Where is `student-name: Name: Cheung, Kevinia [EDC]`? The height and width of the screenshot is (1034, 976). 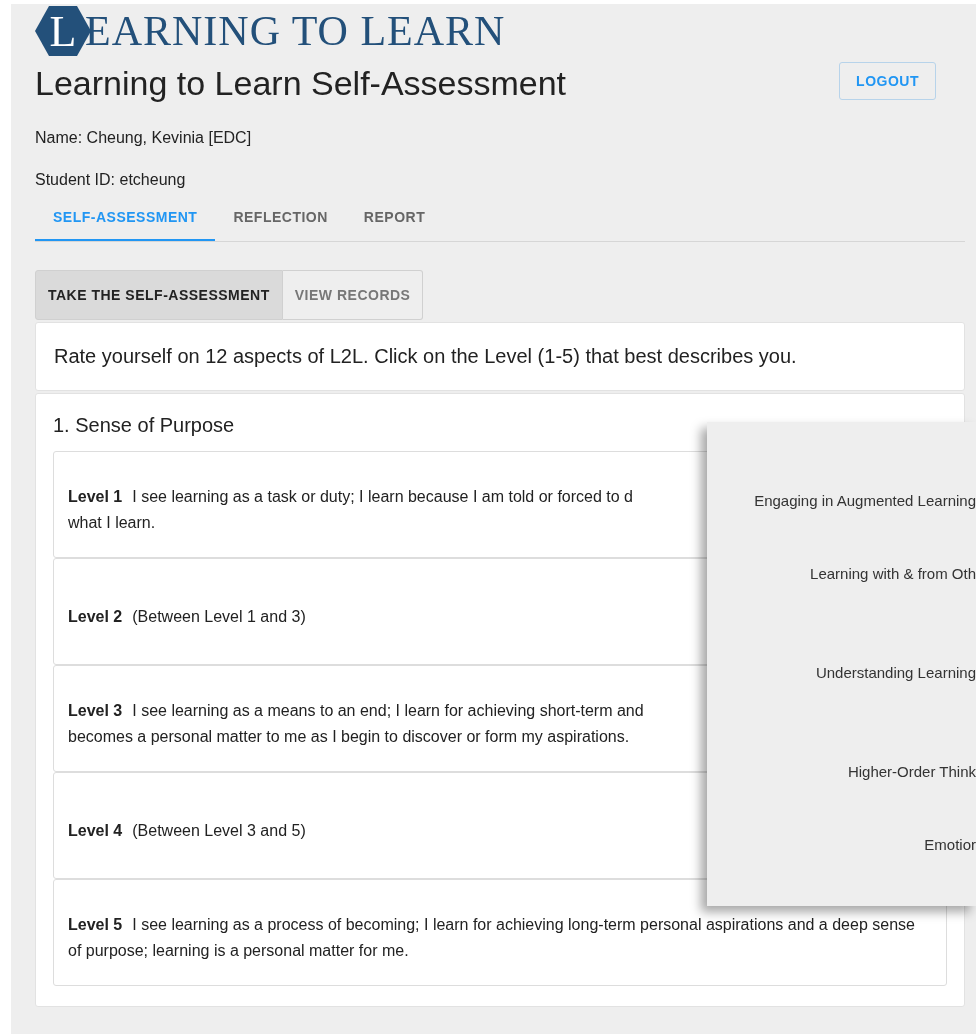 student-name: Name: Cheung, Kevinia [EDC] is located at coordinates (144, 138).